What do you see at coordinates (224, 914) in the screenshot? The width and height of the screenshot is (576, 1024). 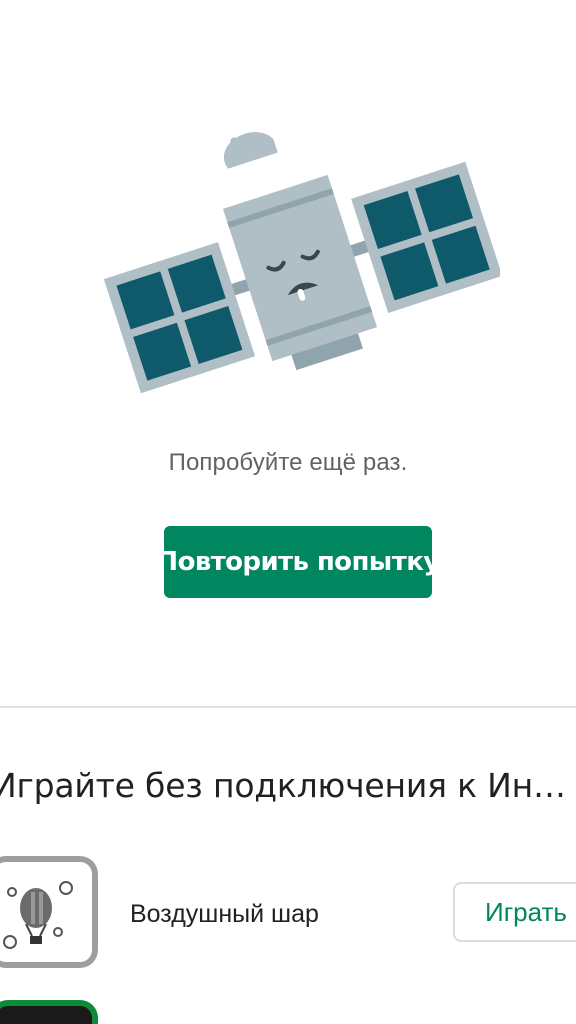 I see `game-title: Воздушный шар` at bounding box center [224, 914].